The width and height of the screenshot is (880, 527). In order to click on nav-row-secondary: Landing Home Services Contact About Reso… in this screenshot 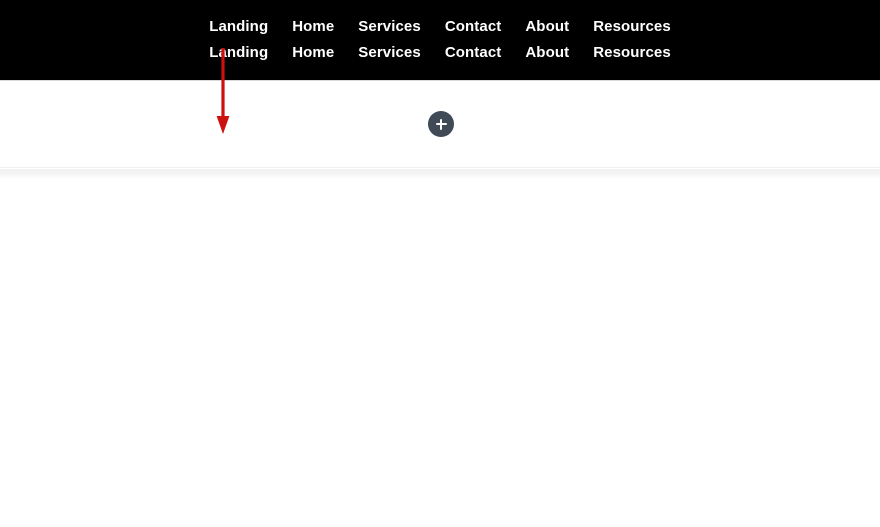, I will do `click(440, 53)`.